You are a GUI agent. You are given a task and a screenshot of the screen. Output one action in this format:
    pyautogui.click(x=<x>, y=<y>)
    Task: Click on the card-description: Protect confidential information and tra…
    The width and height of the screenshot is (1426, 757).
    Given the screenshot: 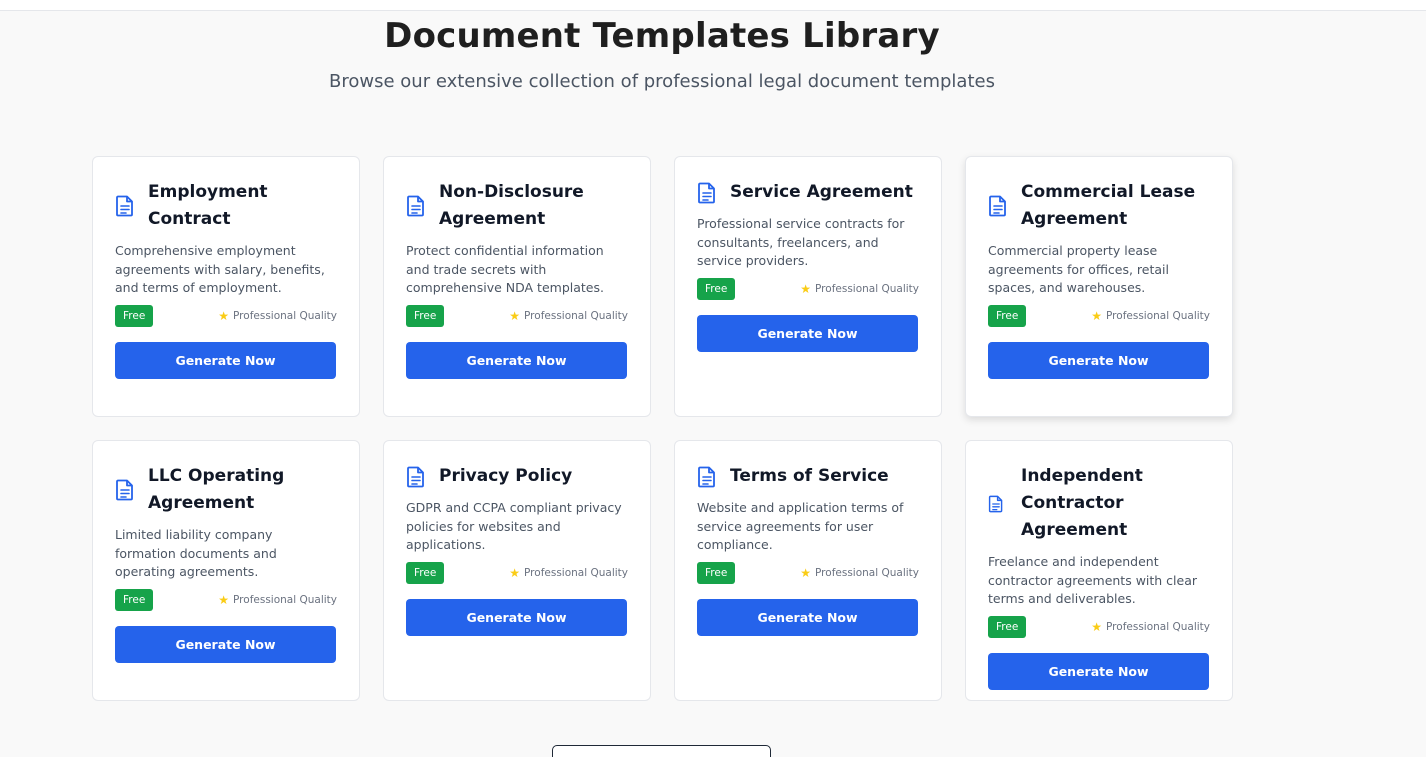 What is the action you would take?
    pyautogui.click(x=505, y=269)
    